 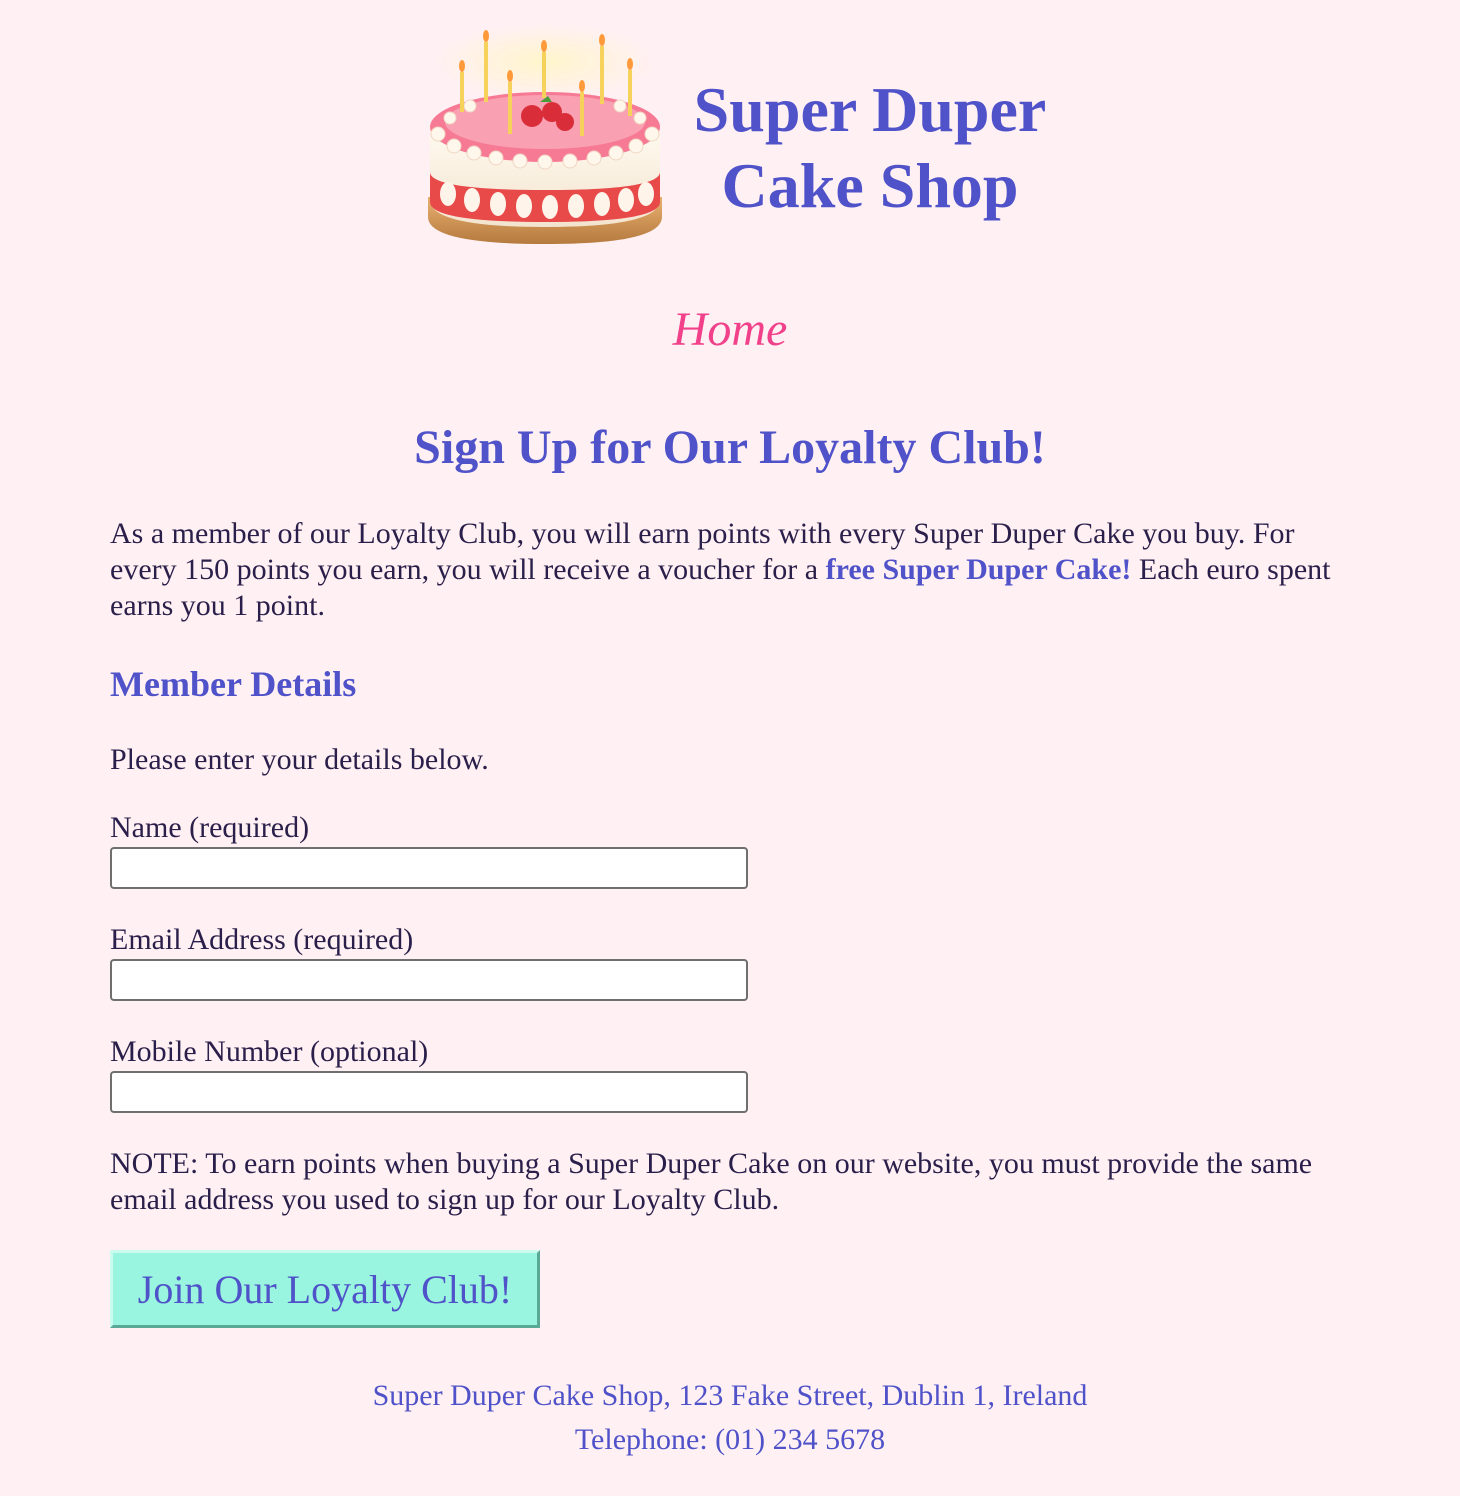 What do you see at coordinates (269, 1051) in the screenshot?
I see `mobile-label: Mobile Number (optional)` at bounding box center [269, 1051].